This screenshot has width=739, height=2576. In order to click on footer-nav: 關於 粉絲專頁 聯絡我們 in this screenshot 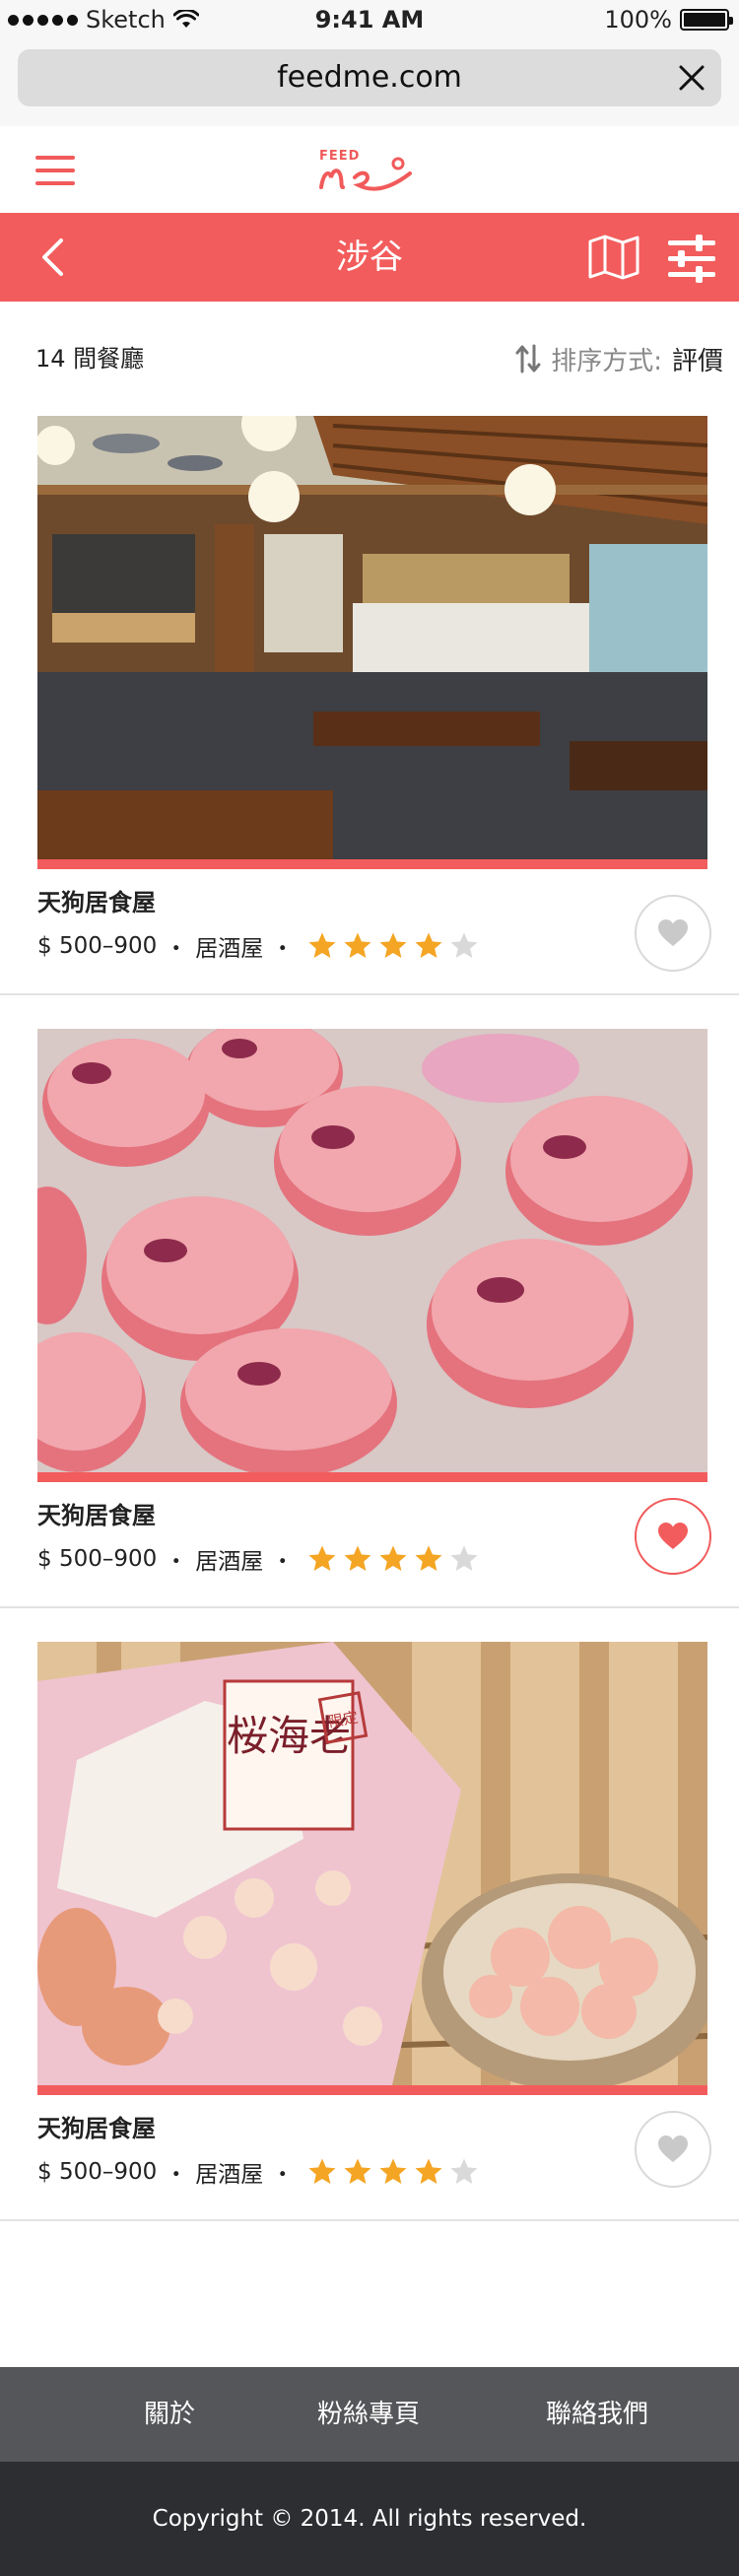, I will do `click(370, 2414)`.